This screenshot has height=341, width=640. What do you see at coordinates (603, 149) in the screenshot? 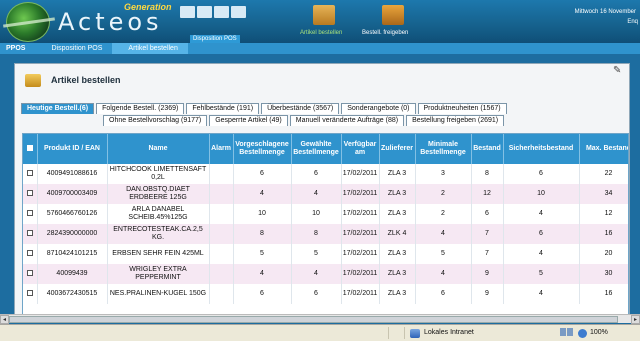
I see `col-header-max: Max. Bestand` at bounding box center [603, 149].